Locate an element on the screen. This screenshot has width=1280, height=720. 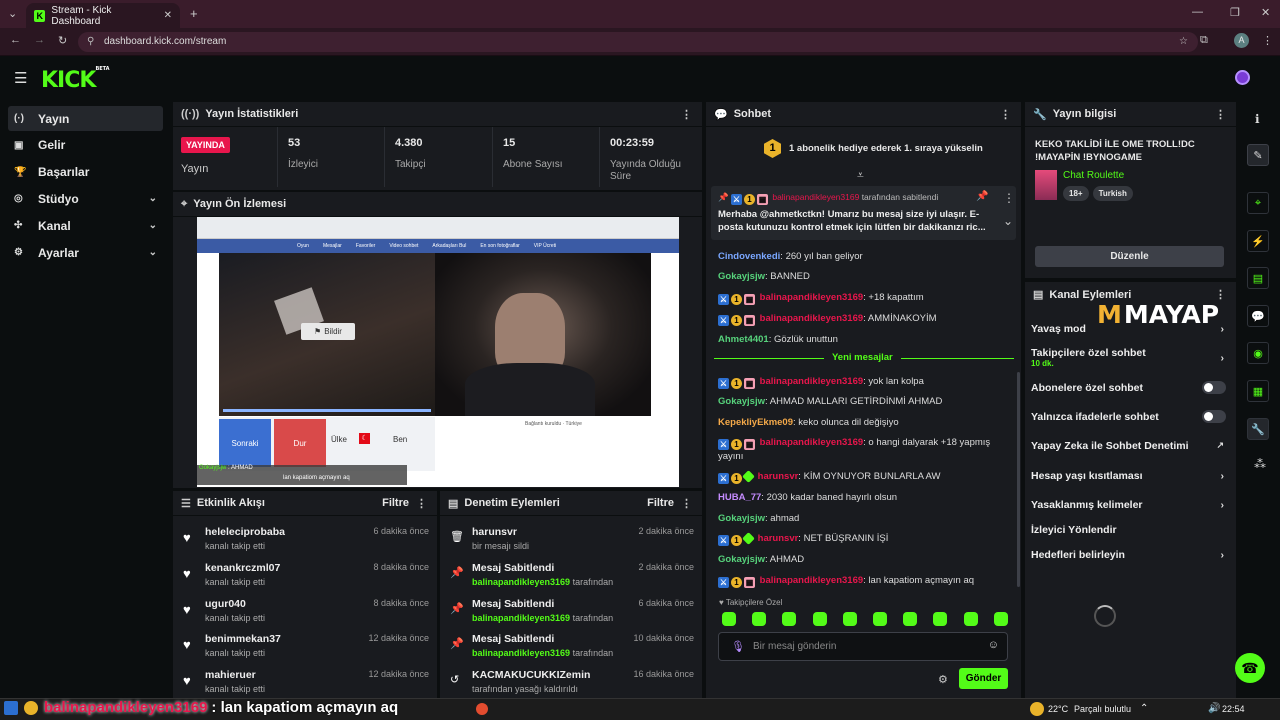
tag: Turkish is located at coordinates (1112, 193).